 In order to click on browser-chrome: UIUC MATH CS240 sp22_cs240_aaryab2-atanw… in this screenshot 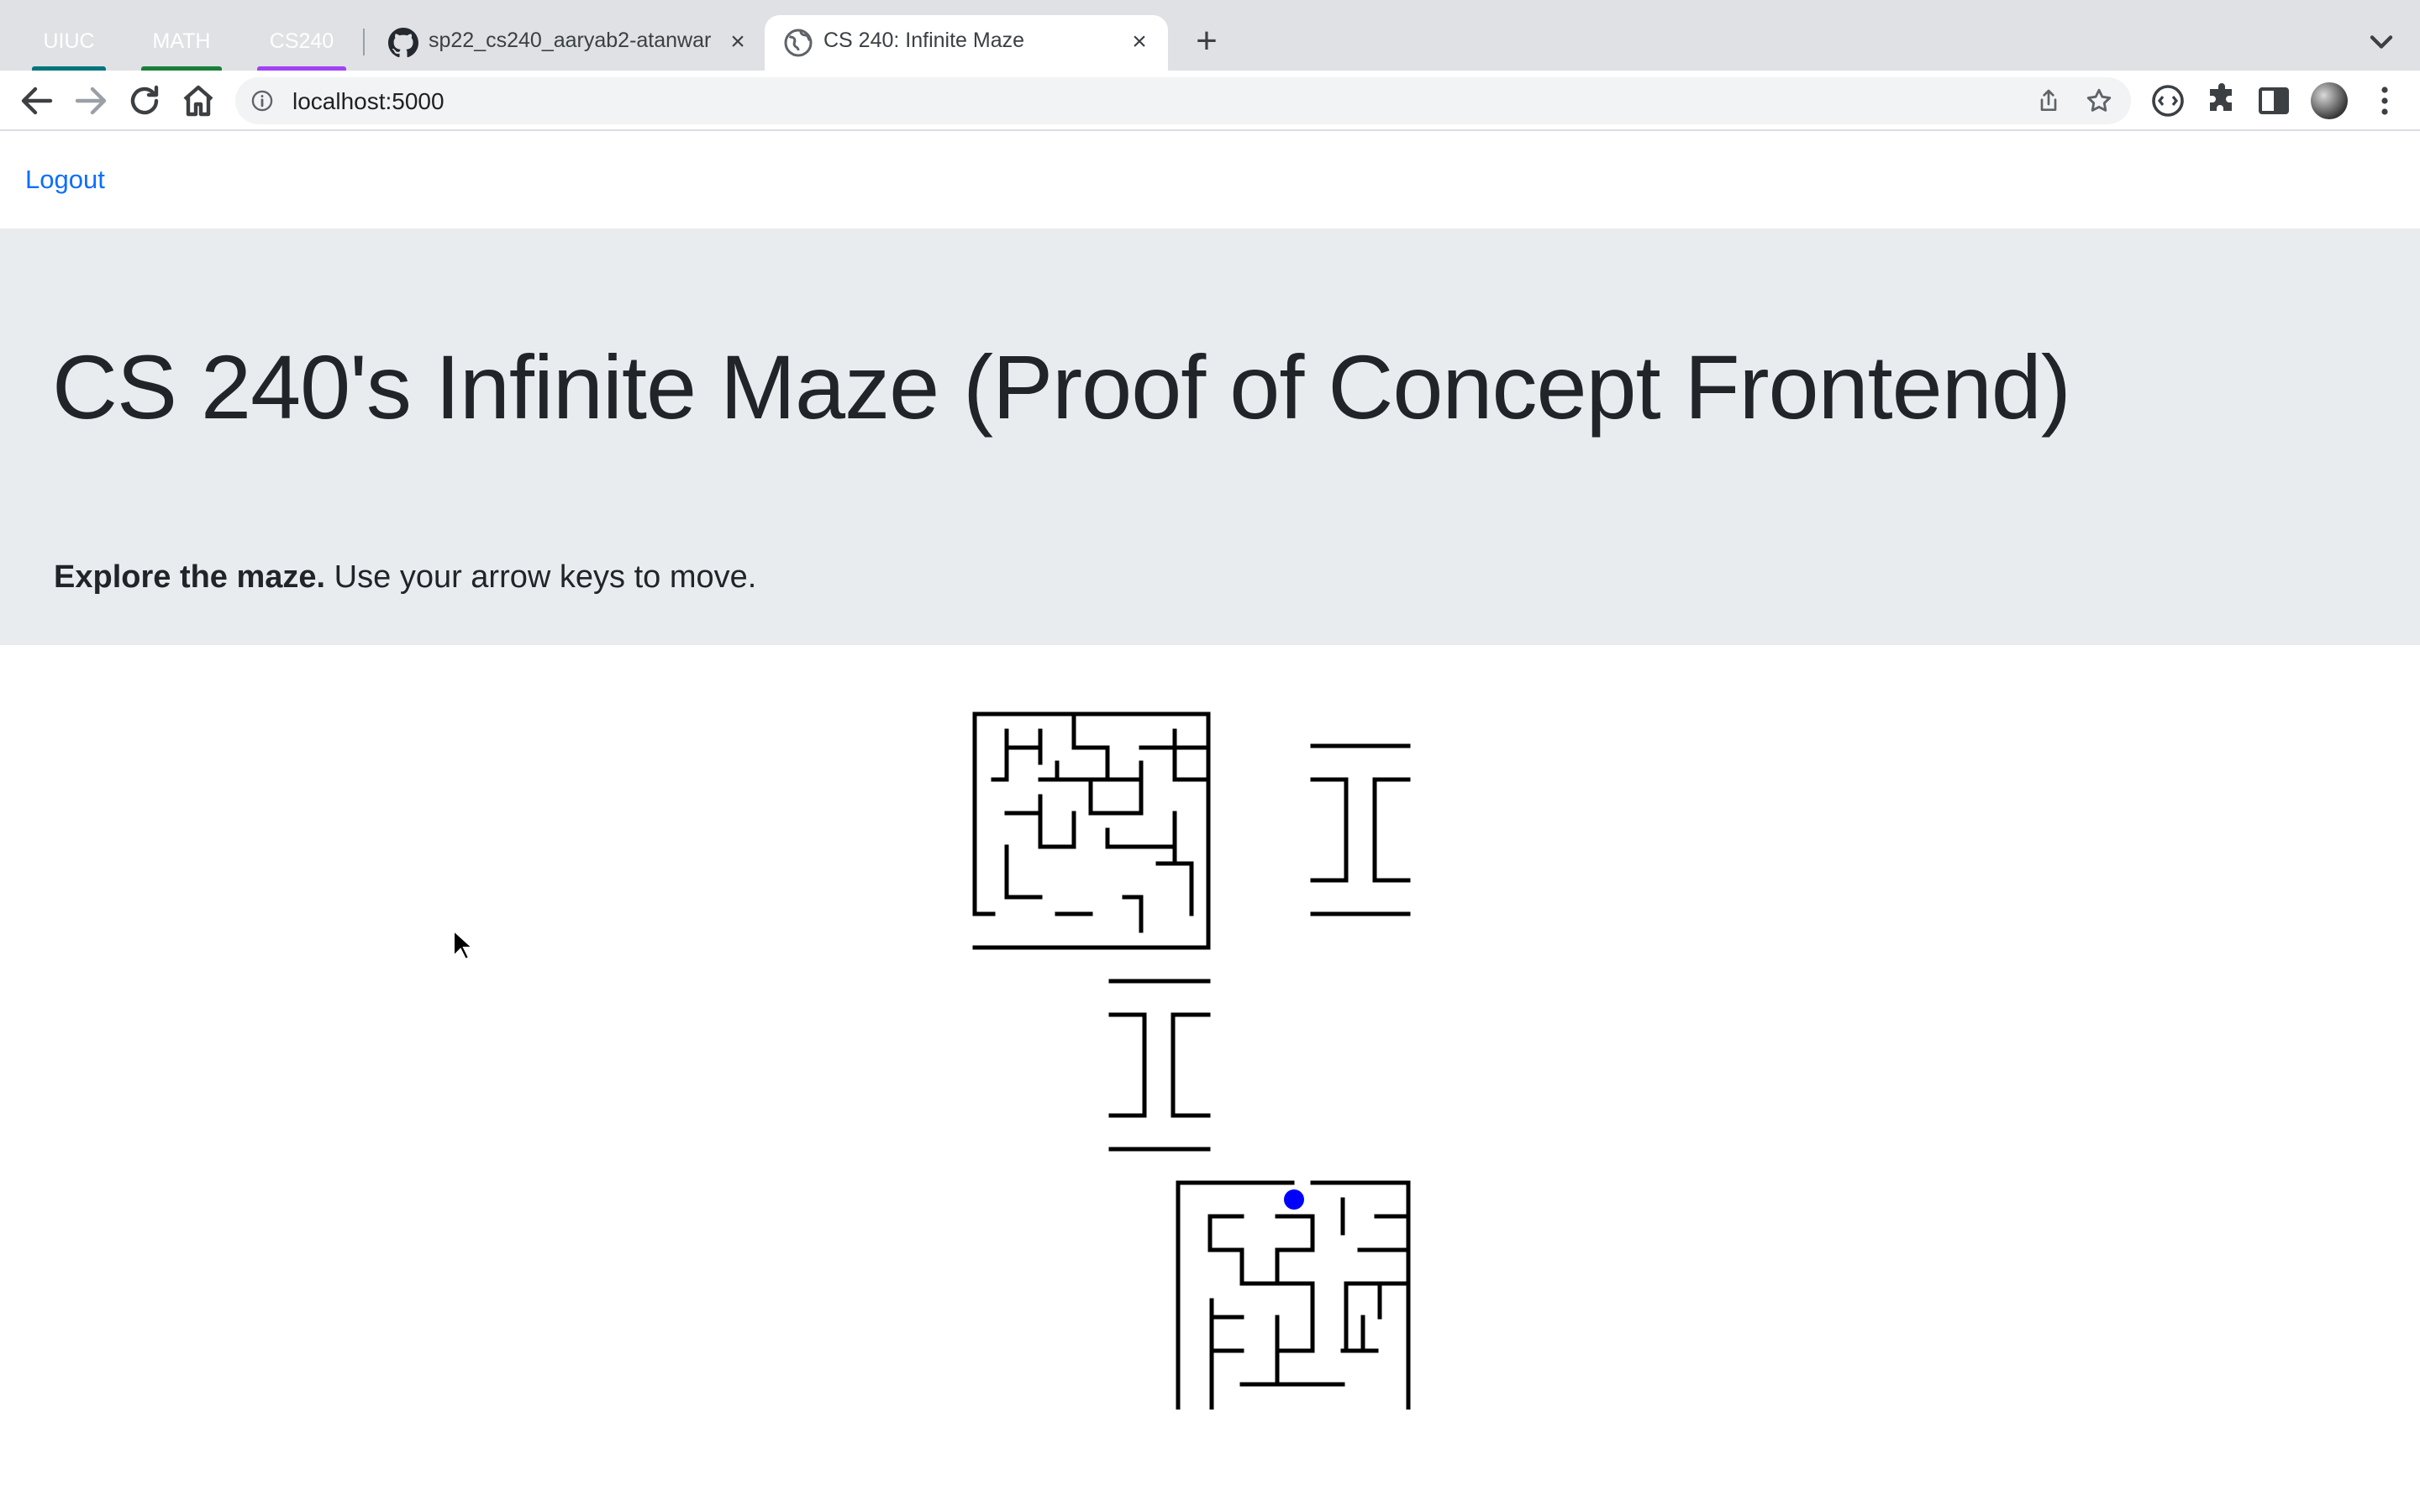, I will do `click(1210, 65)`.